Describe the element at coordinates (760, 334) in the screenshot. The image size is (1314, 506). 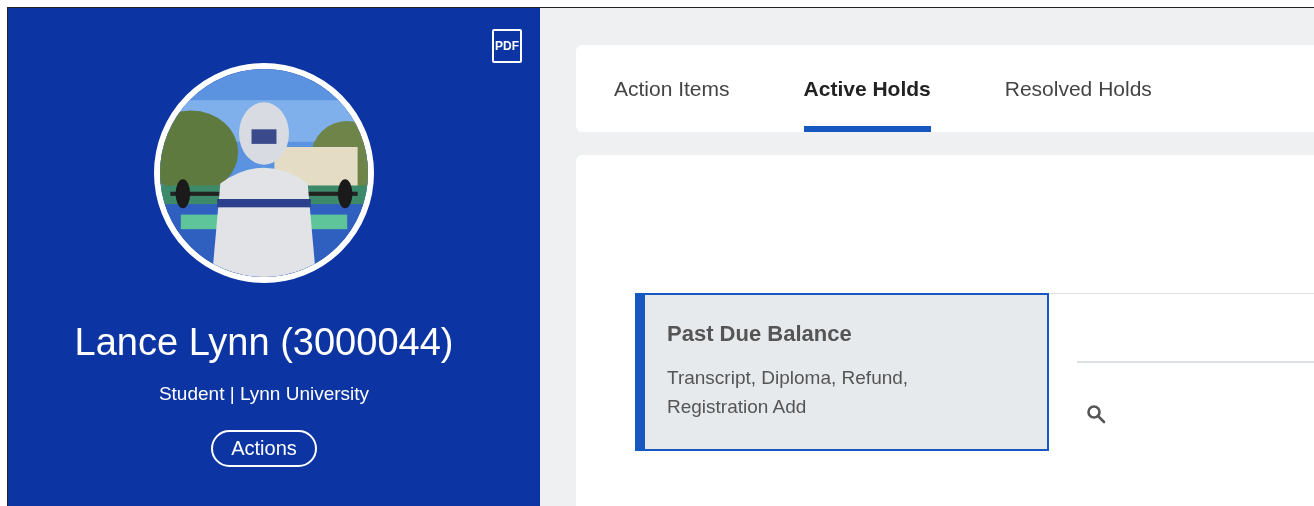
I see `hold-title: Past Due Balance` at that location.